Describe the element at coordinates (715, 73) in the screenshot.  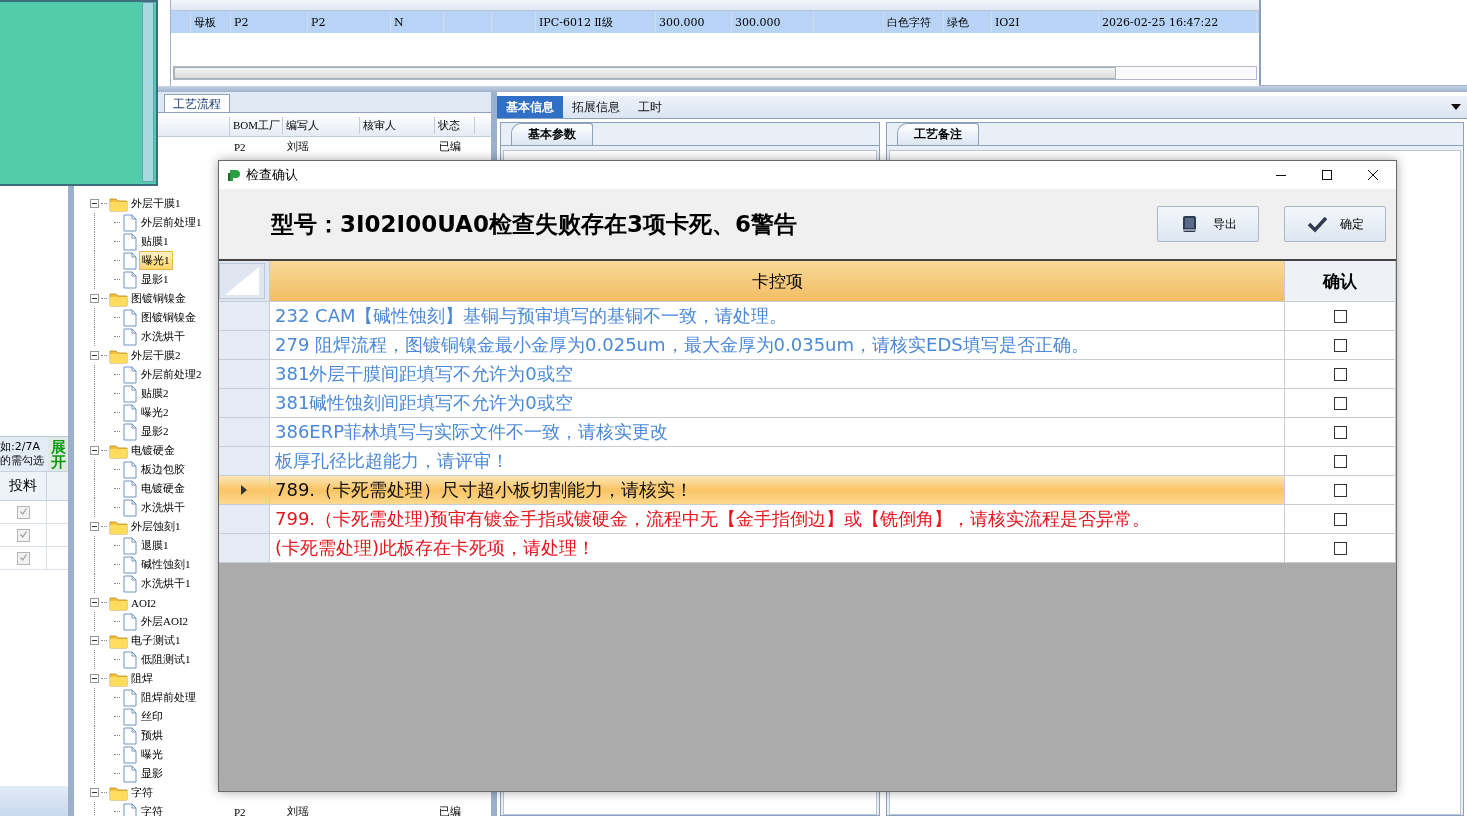
I see `horizontal-scrollbar` at that location.